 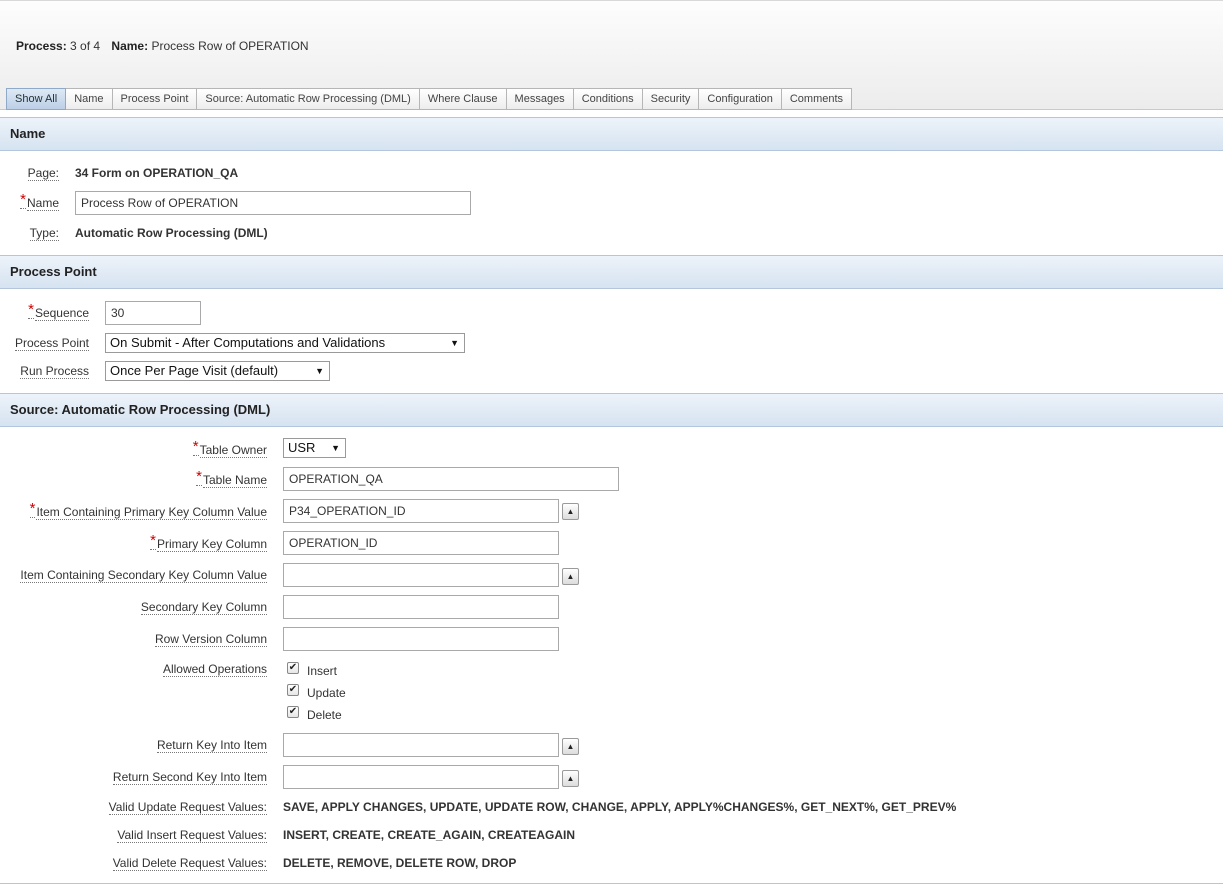 I want to click on name-input: Process Row of OPERATION, so click(x=273, y=203).